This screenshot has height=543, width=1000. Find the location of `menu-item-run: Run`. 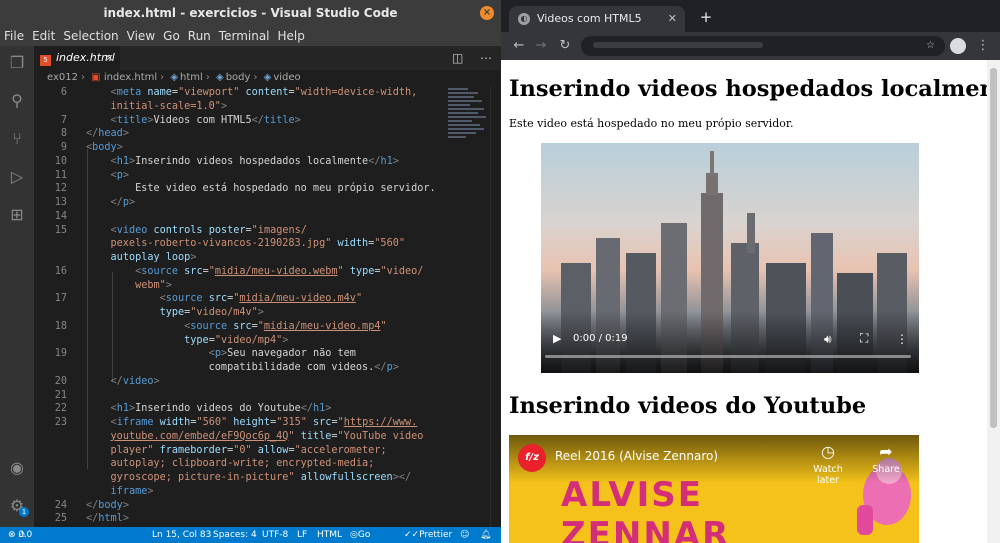

menu-item-run: Run is located at coordinates (199, 36).